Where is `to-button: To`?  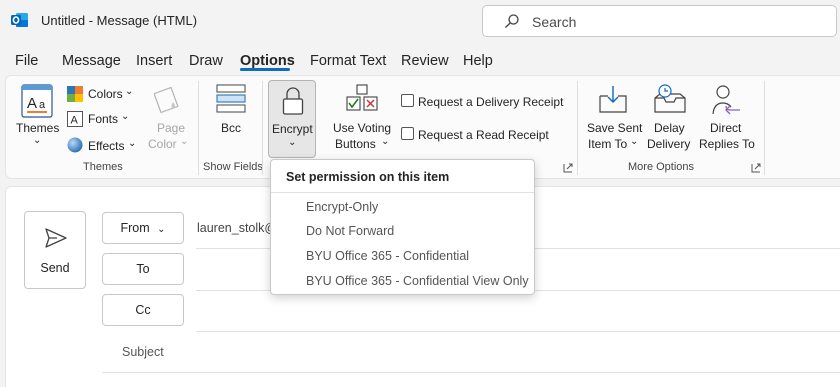
to-button: To is located at coordinates (143, 269).